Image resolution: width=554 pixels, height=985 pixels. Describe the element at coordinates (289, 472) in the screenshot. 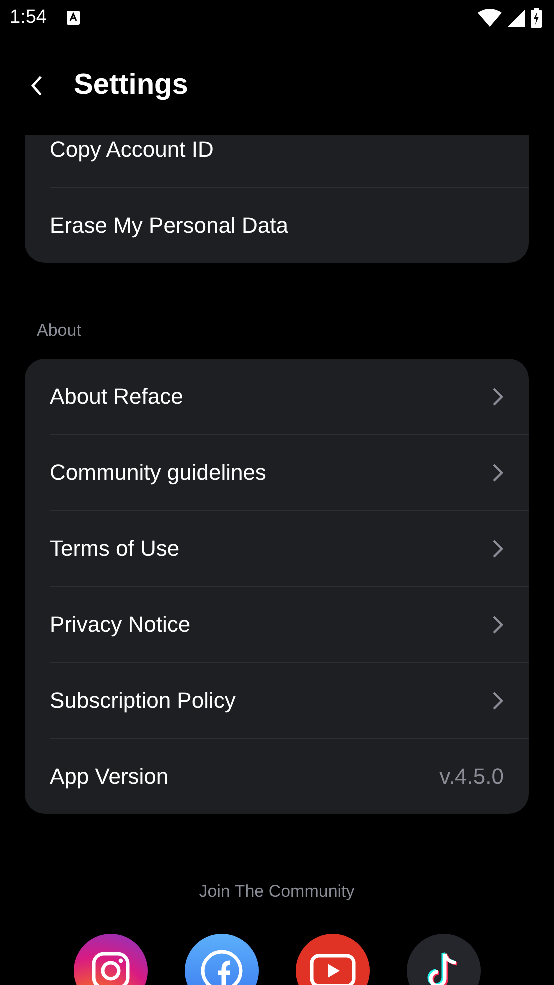

I see `settings-row: Community guidelines` at that location.